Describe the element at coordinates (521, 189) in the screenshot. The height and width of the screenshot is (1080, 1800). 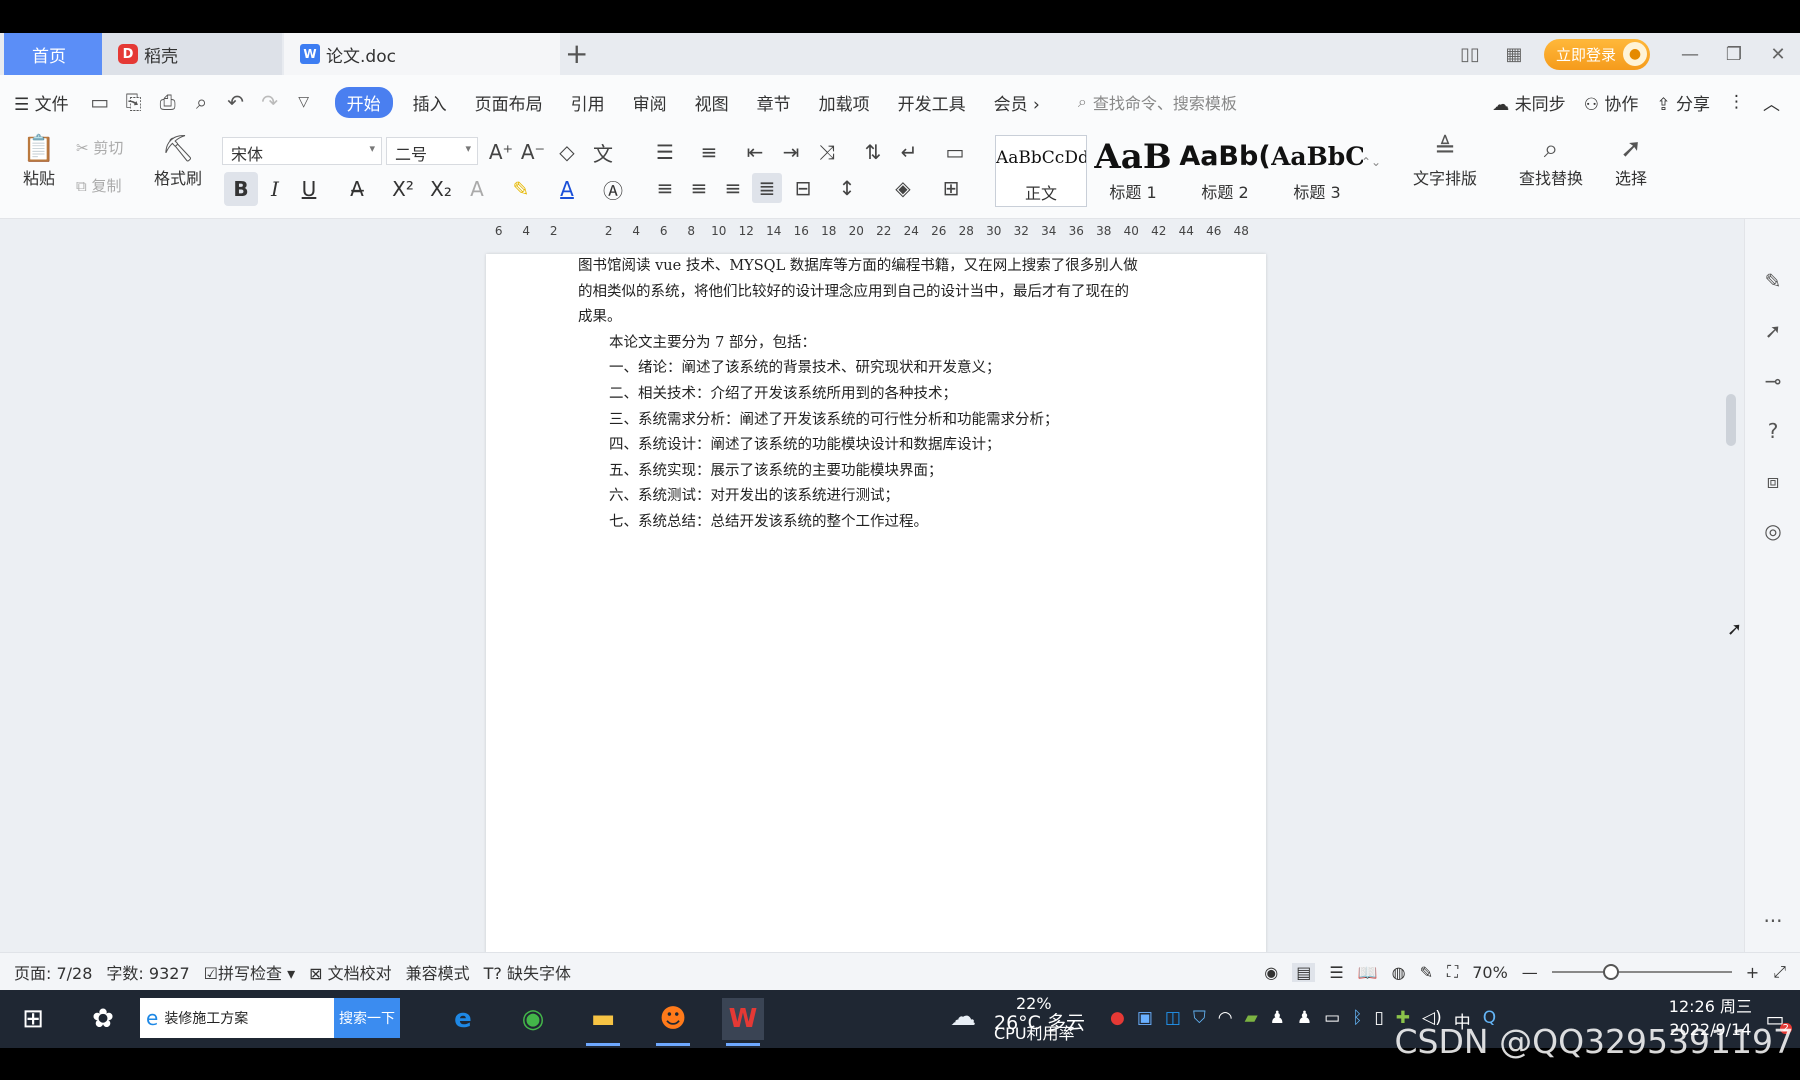
I see `highlight-icon: ✎` at that location.